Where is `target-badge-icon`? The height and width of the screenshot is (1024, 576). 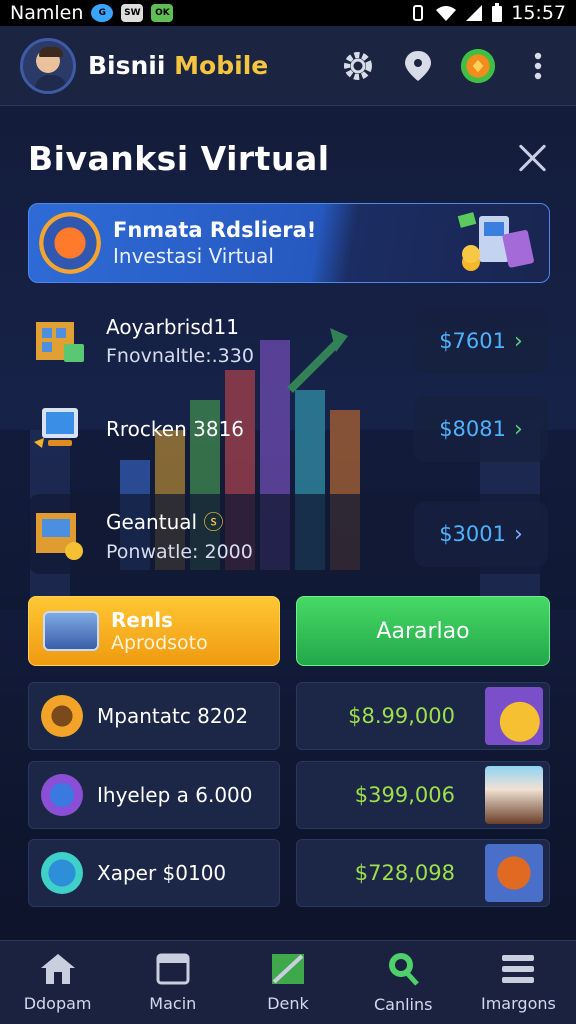 target-badge-icon is located at coordinates (70, 243).